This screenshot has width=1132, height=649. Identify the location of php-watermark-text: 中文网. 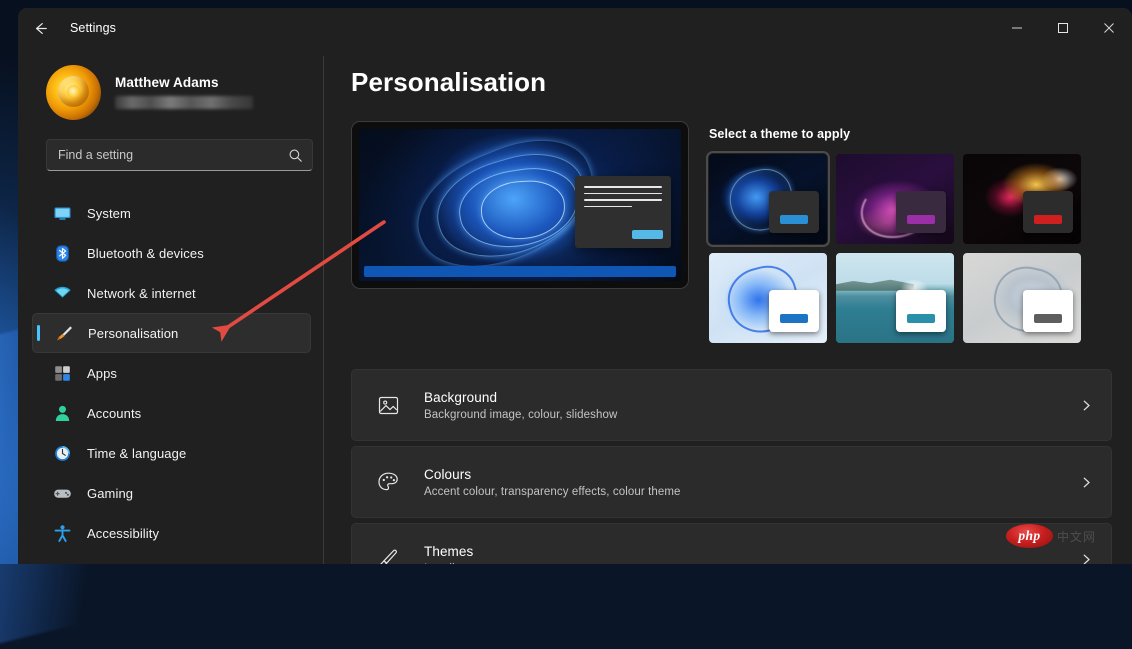
(1076, 536).